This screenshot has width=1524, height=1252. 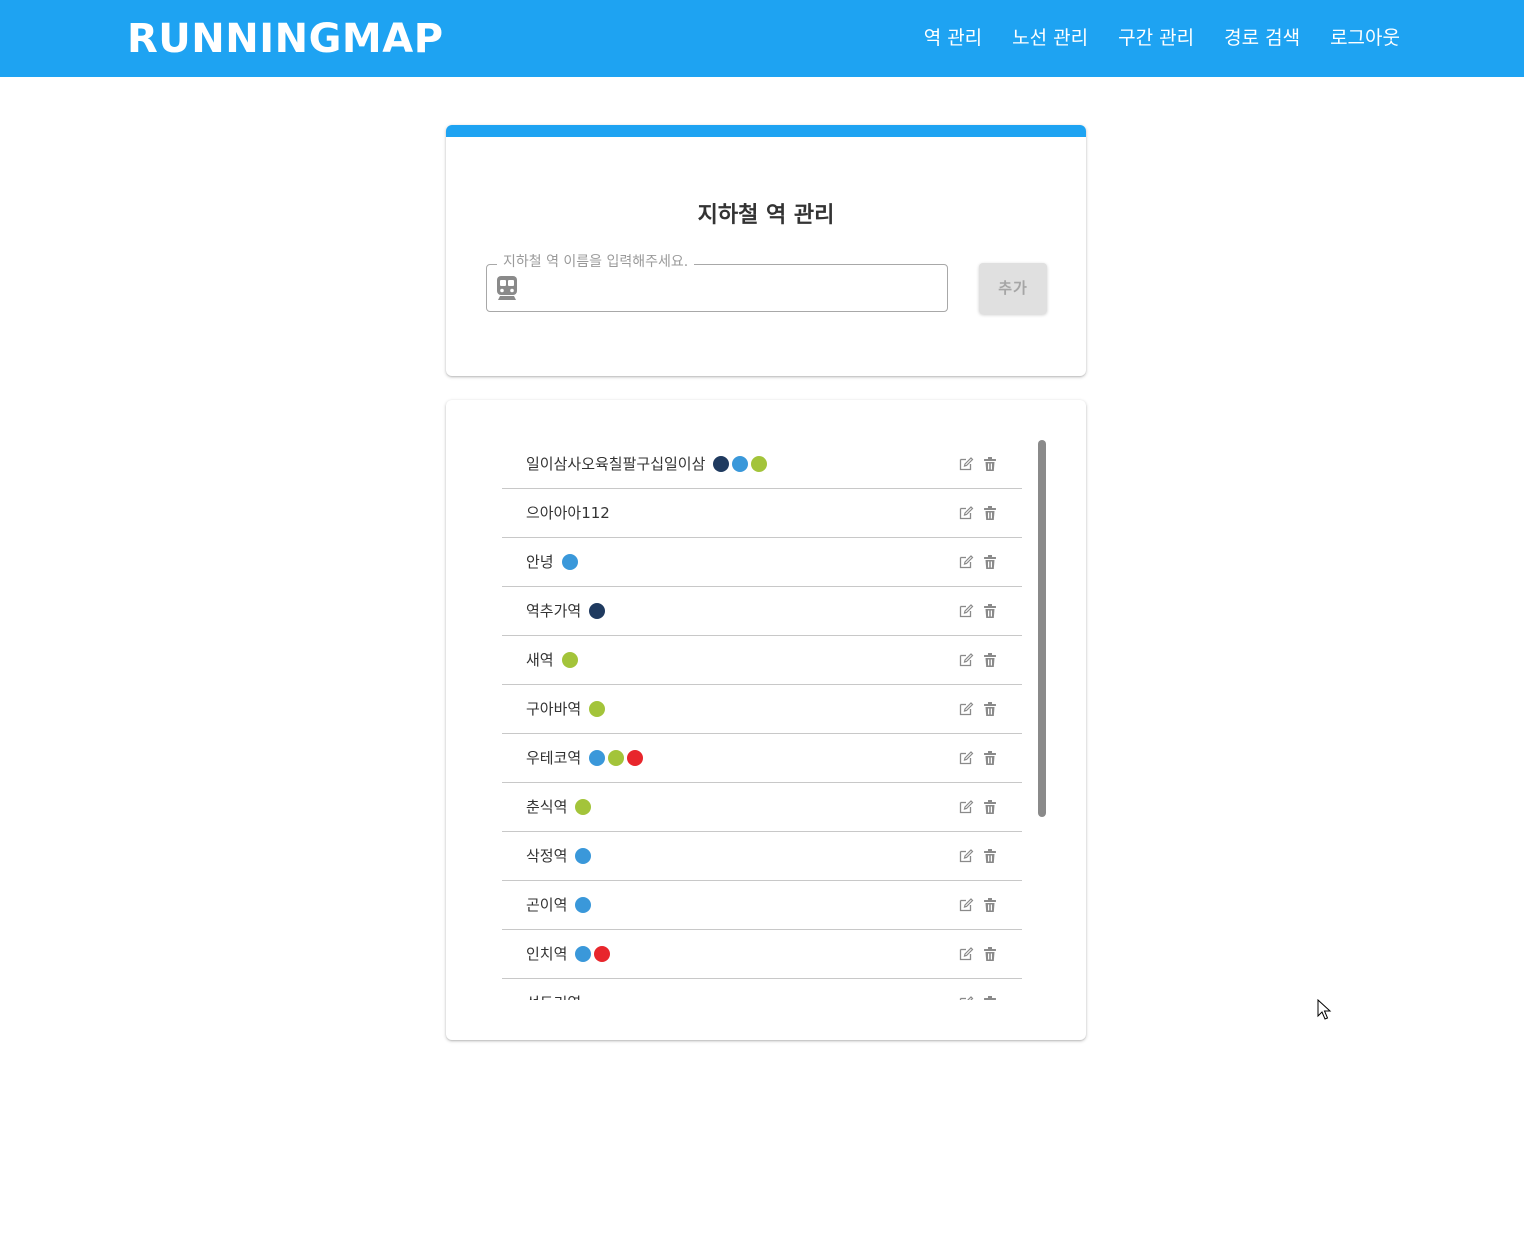 I want to click on nav-path-search: 경로 검색, so click(x=1262, y=38).